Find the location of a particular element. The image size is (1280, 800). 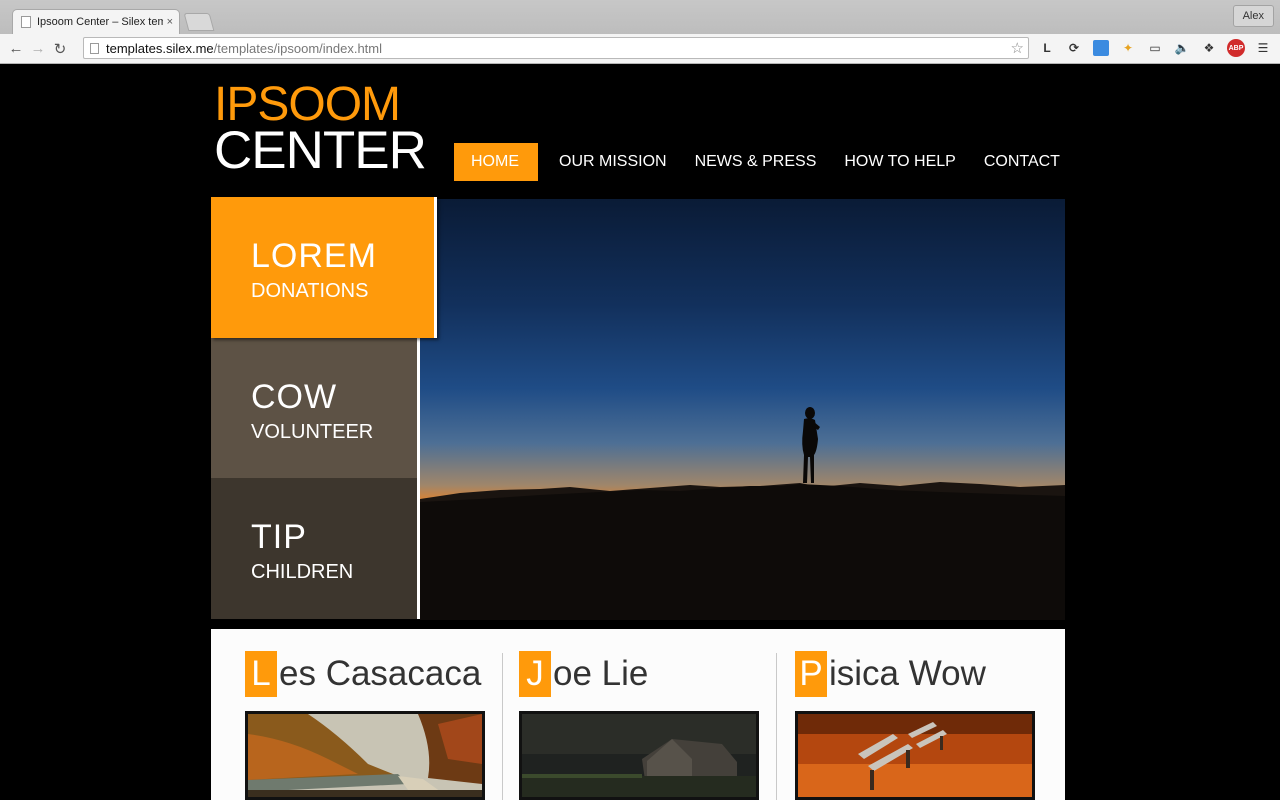

person-silhouette is located at coordinates (811, 445).